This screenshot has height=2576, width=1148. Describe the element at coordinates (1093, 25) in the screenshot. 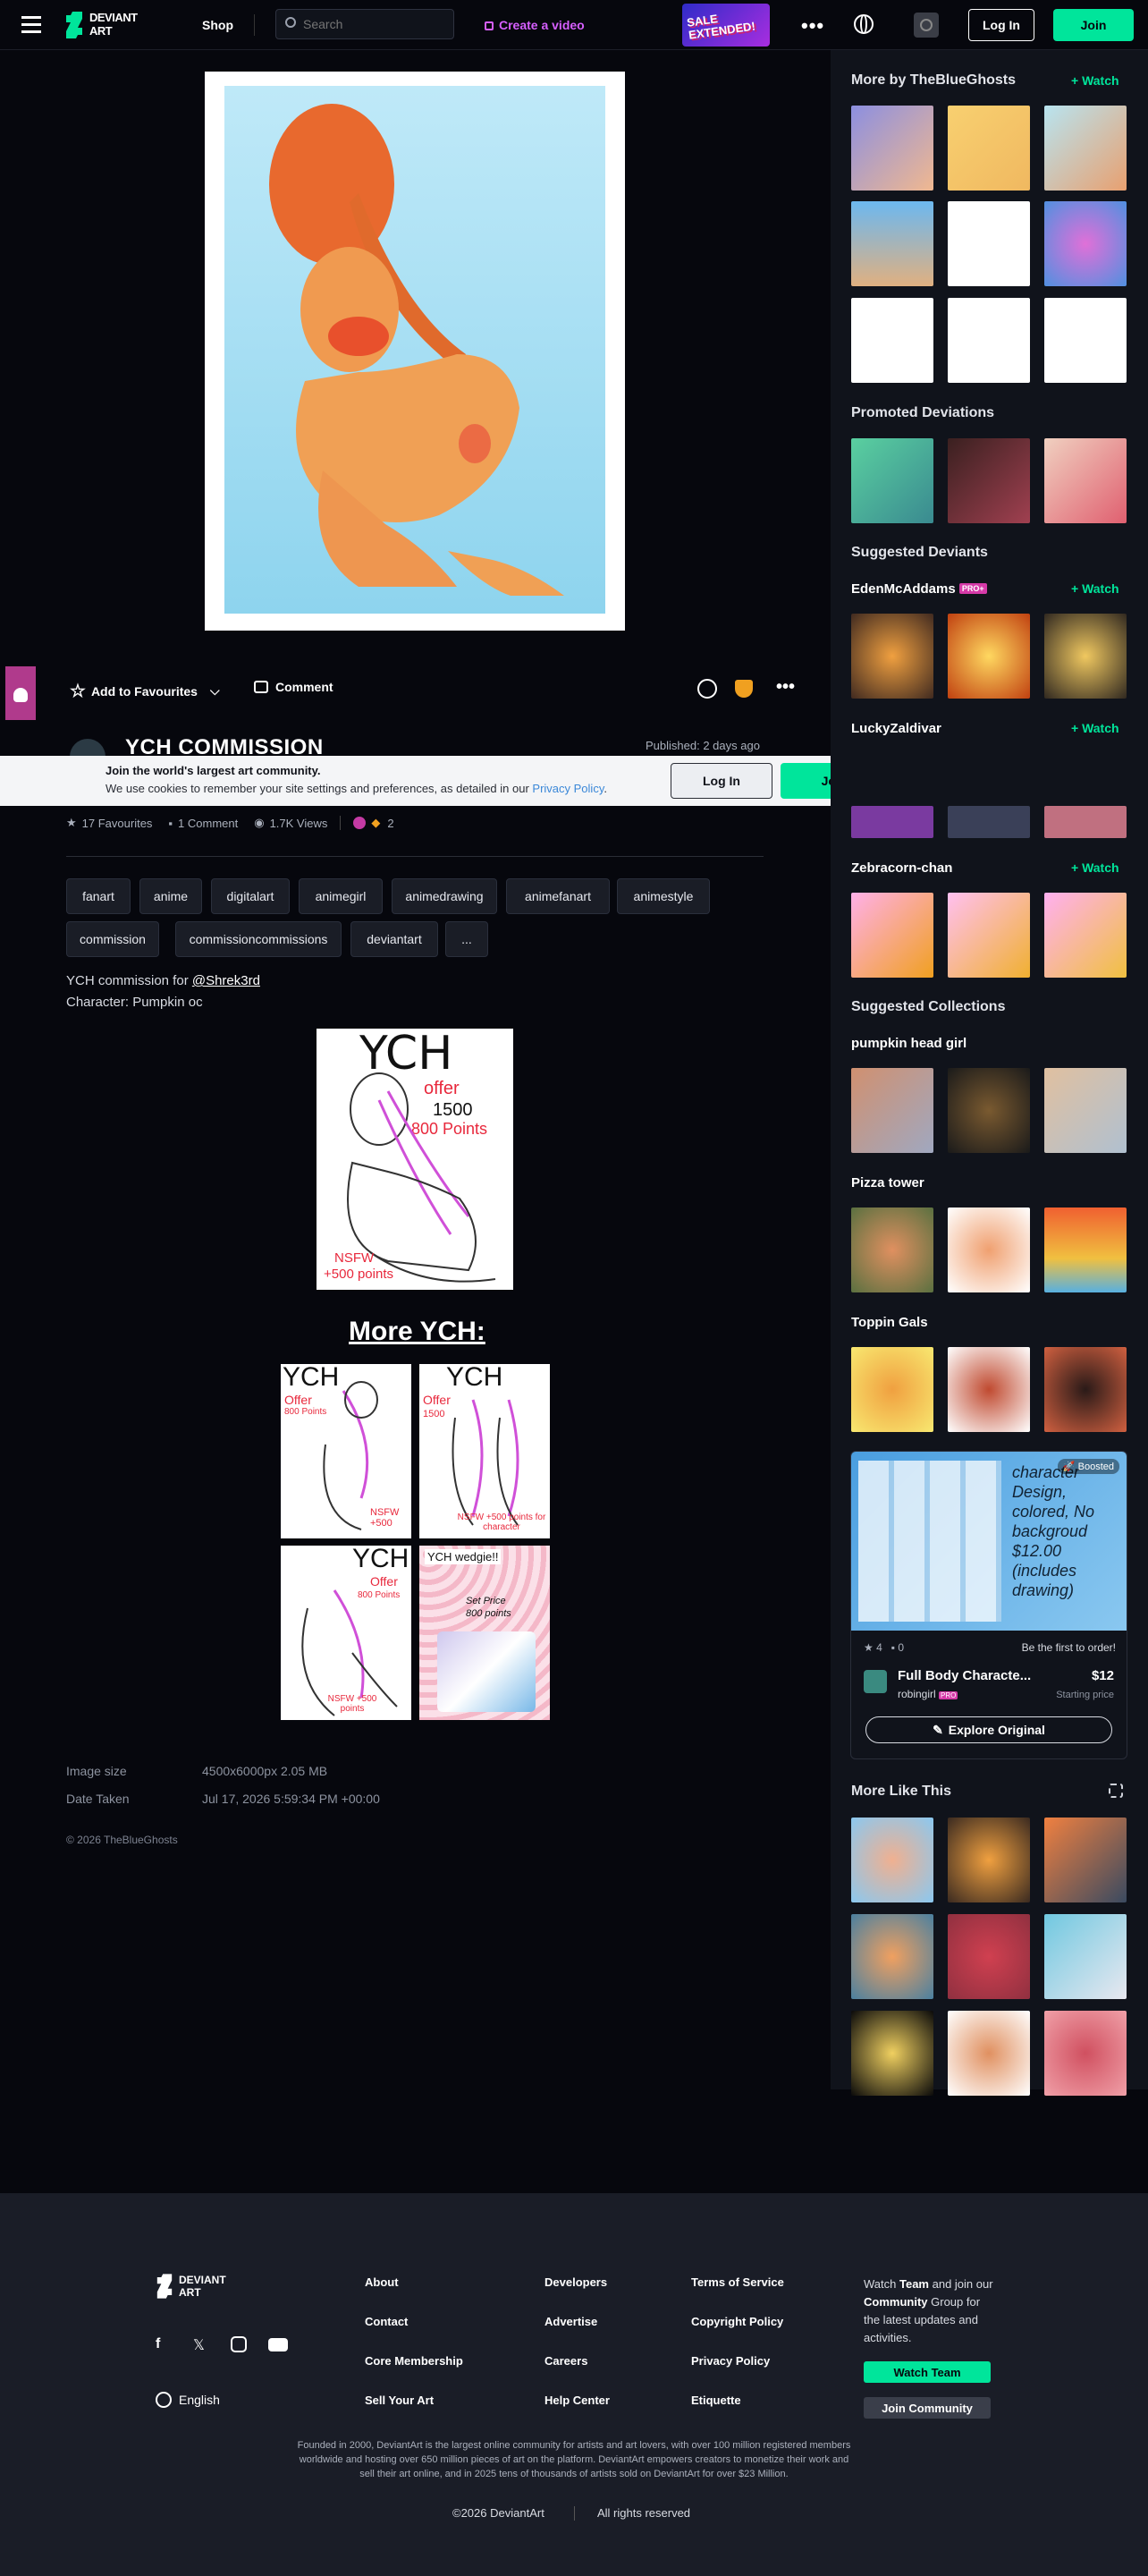

I see `join-button: Join` at that location.